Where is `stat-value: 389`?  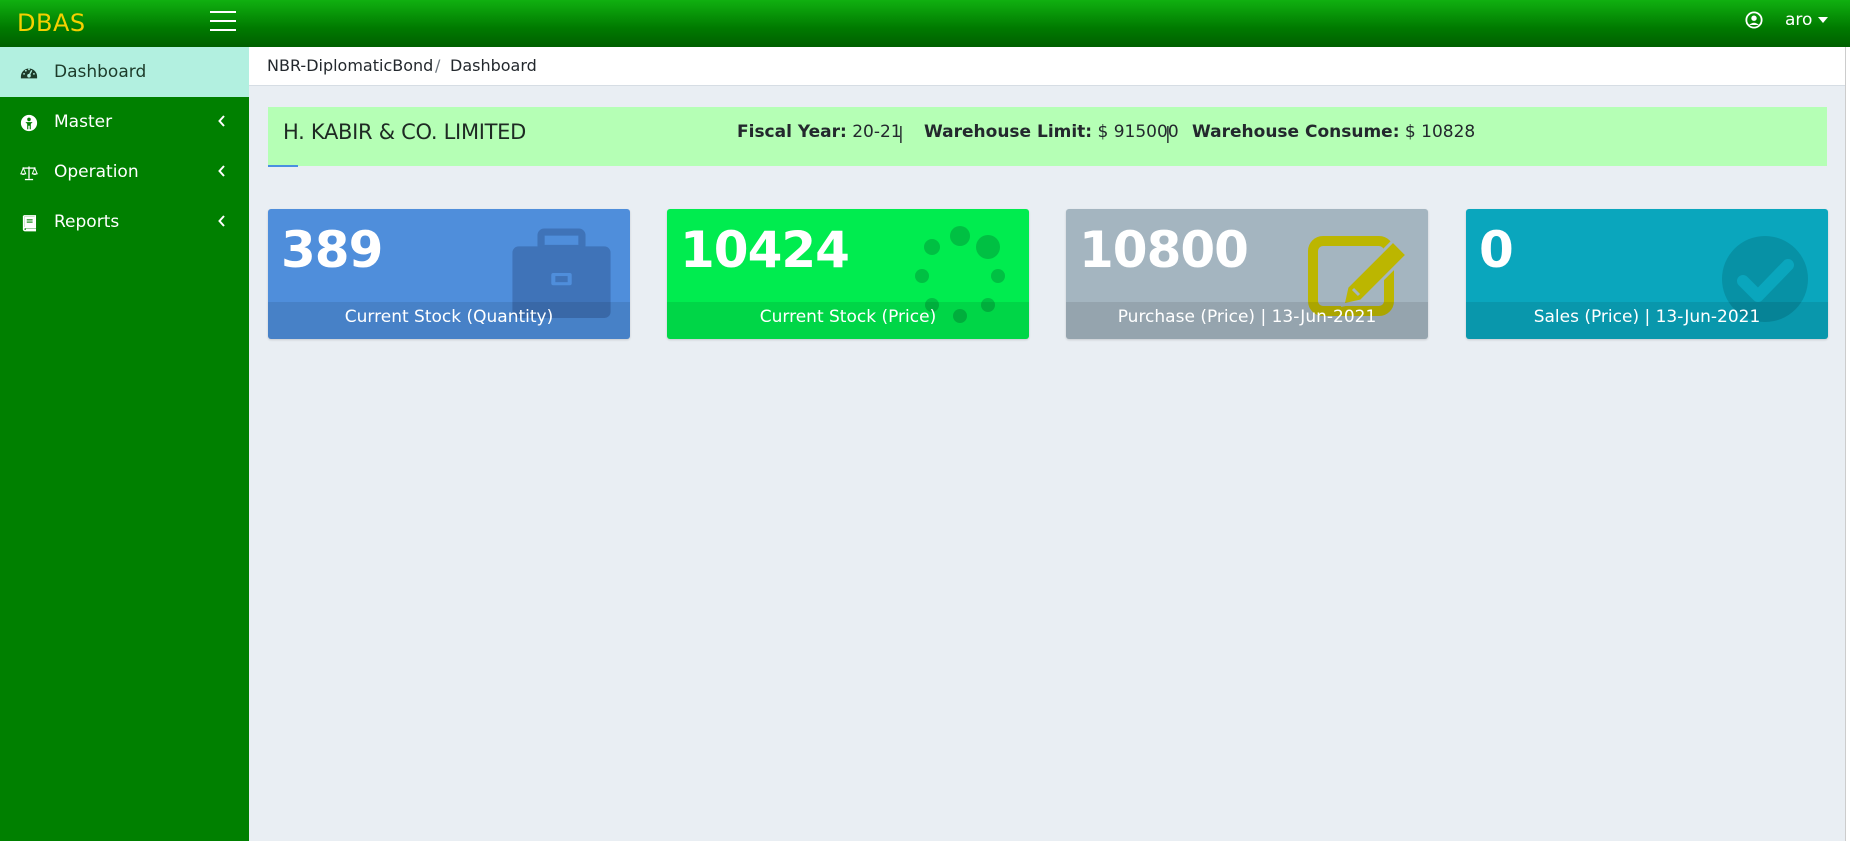
stat-value: 389 is located at coordinates (332, 250).